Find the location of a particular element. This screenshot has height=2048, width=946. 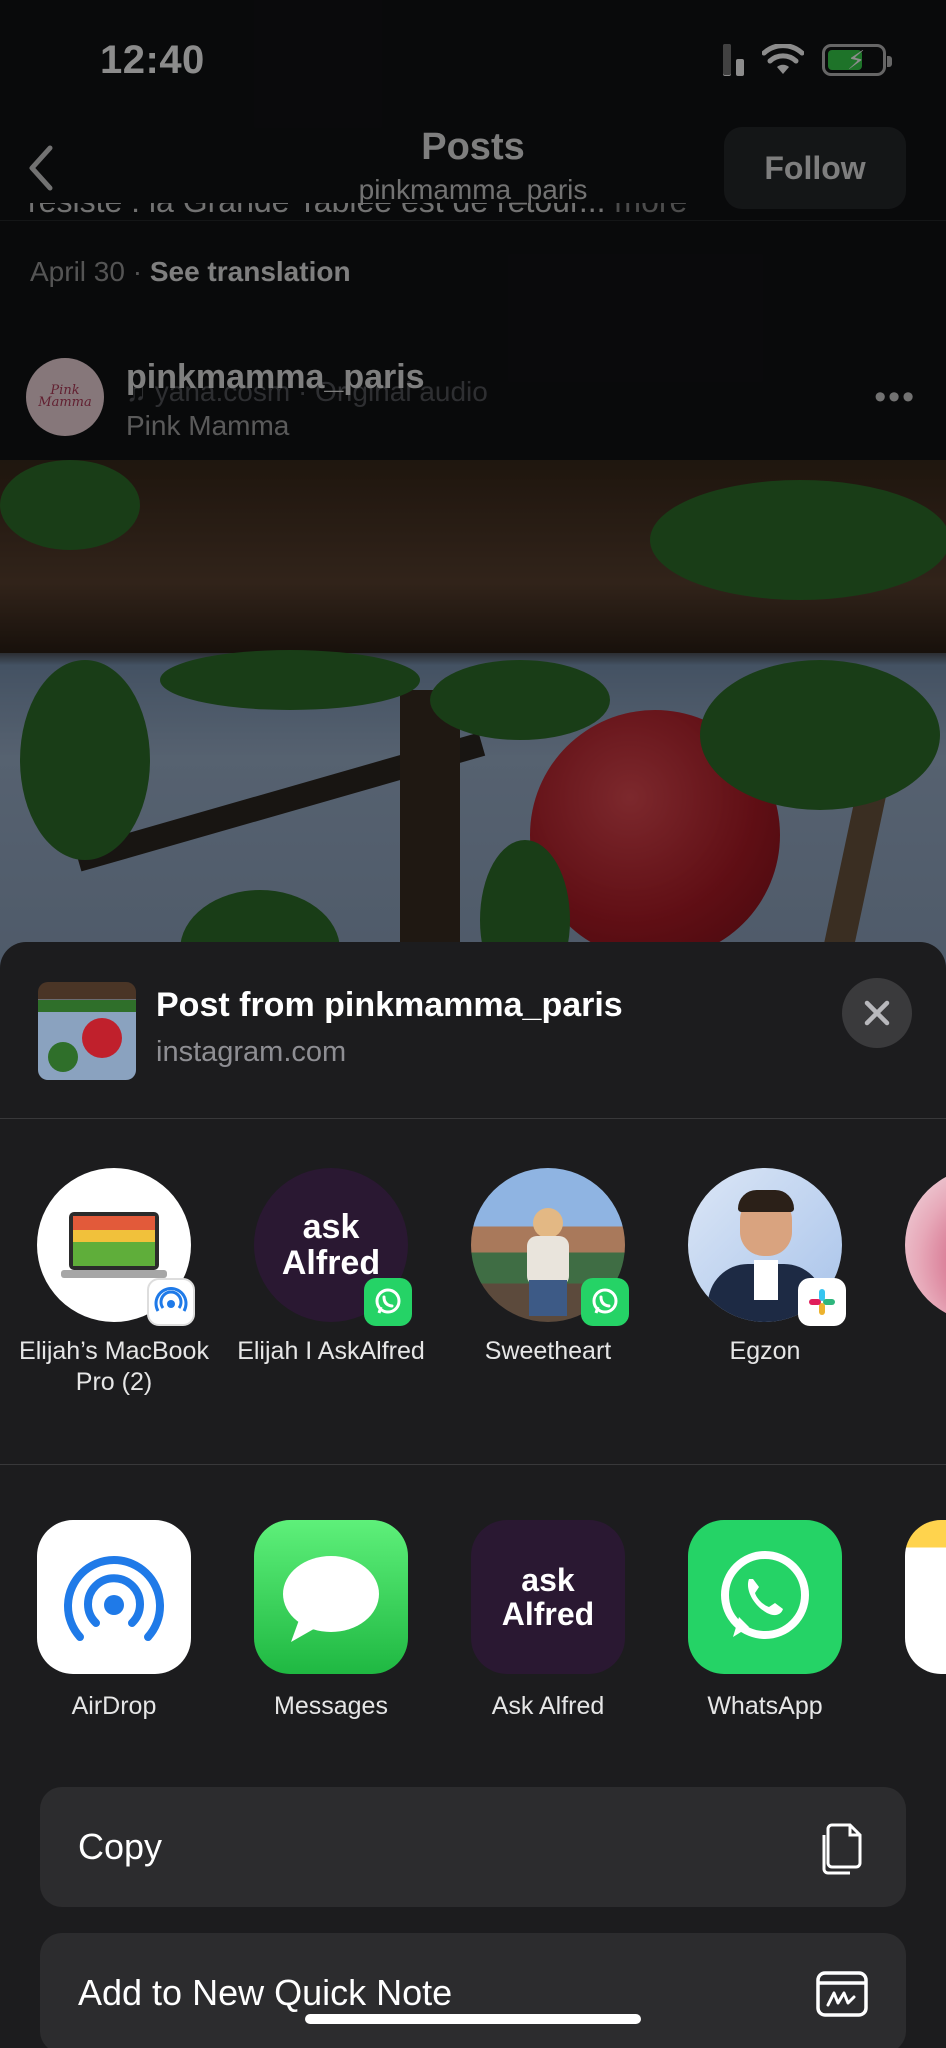

close-icon is located at coordinates (877, 1013).